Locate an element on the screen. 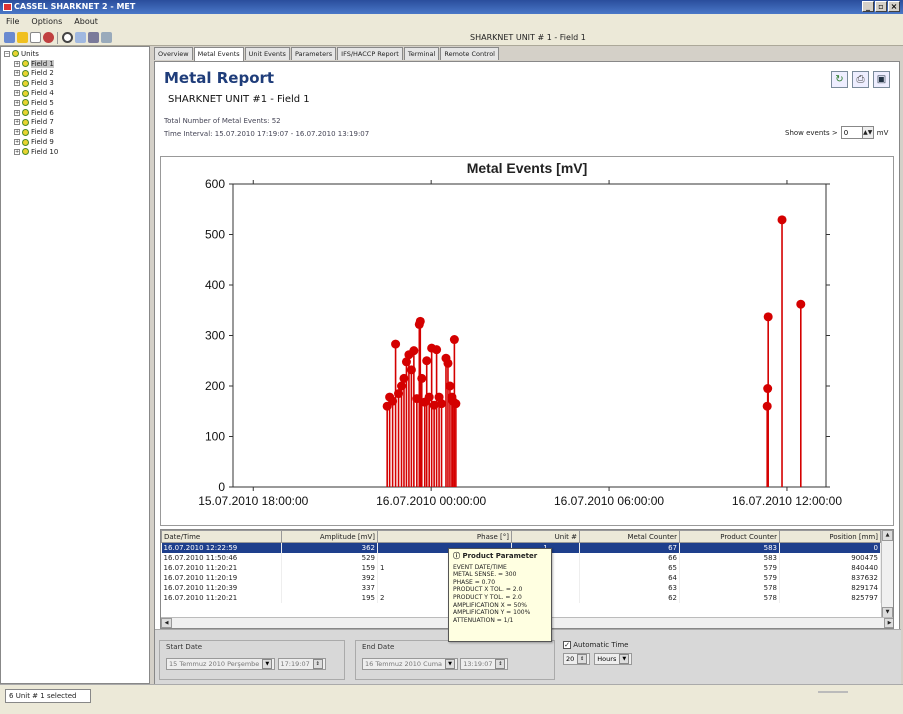  menu-file: File is located at coordinates (12, 22).